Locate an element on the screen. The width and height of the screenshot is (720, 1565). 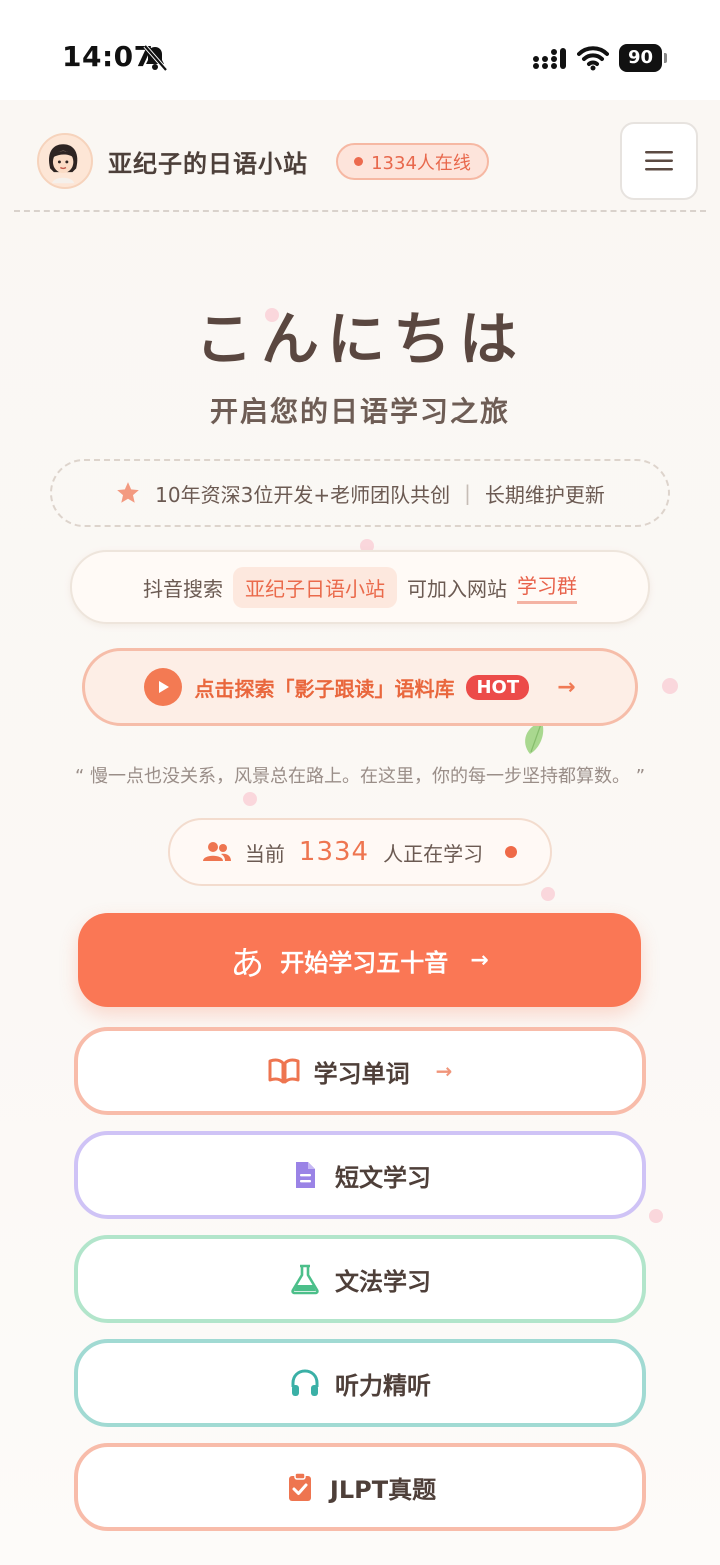
star-icon is located at coordinates (128, 492).